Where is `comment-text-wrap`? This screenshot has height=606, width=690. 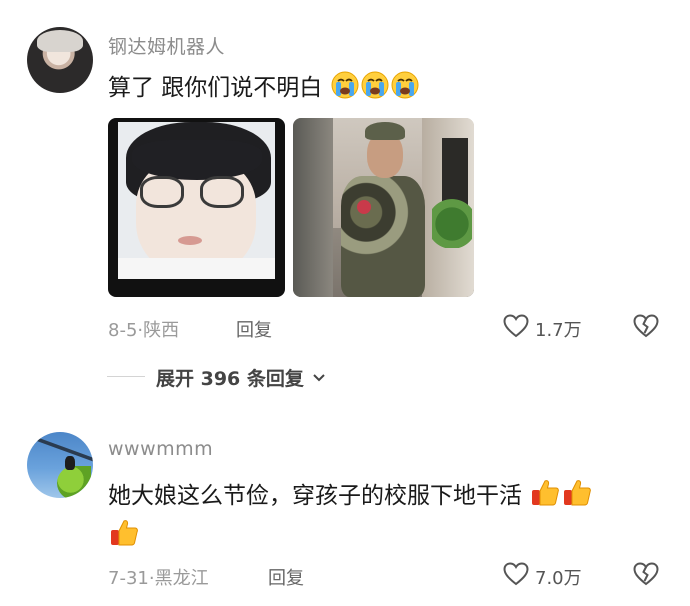
comment-text-wrap is located at coordinates (124, 535).